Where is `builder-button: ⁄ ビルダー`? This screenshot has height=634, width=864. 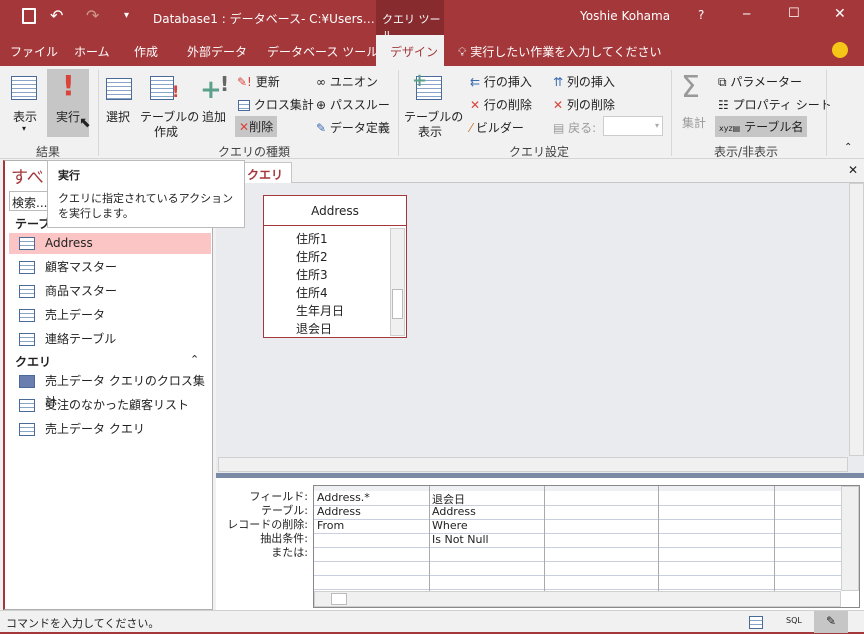
builder-button: ⁄ ビルダー is located at coordinates (497, 127).